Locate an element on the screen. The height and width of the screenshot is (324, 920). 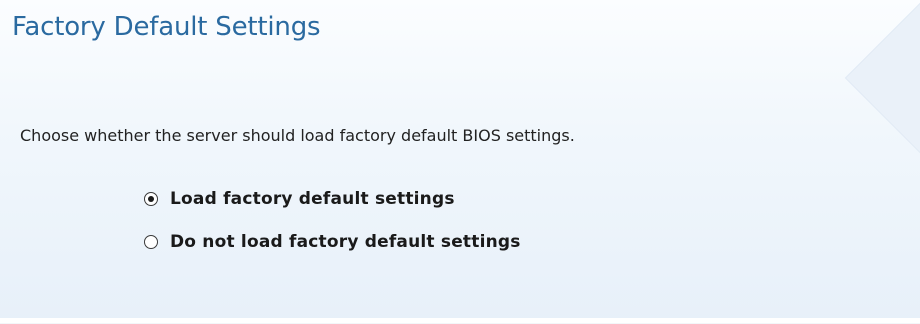
page-title: Factory Default Settings is located at coordinates (166, 27).